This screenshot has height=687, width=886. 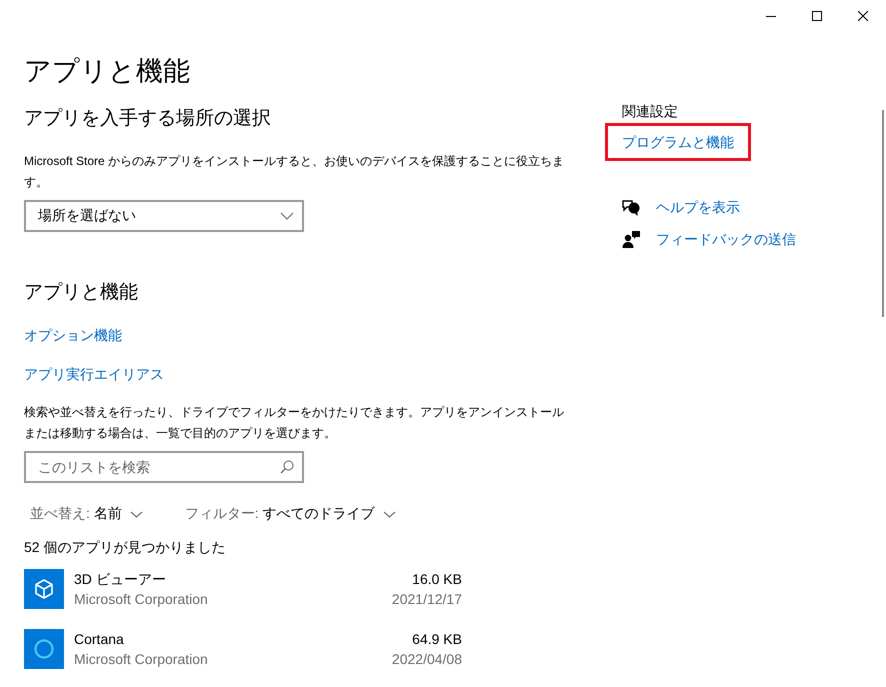 I want to click on app-name: Cortana, so click(x=99, y=639).